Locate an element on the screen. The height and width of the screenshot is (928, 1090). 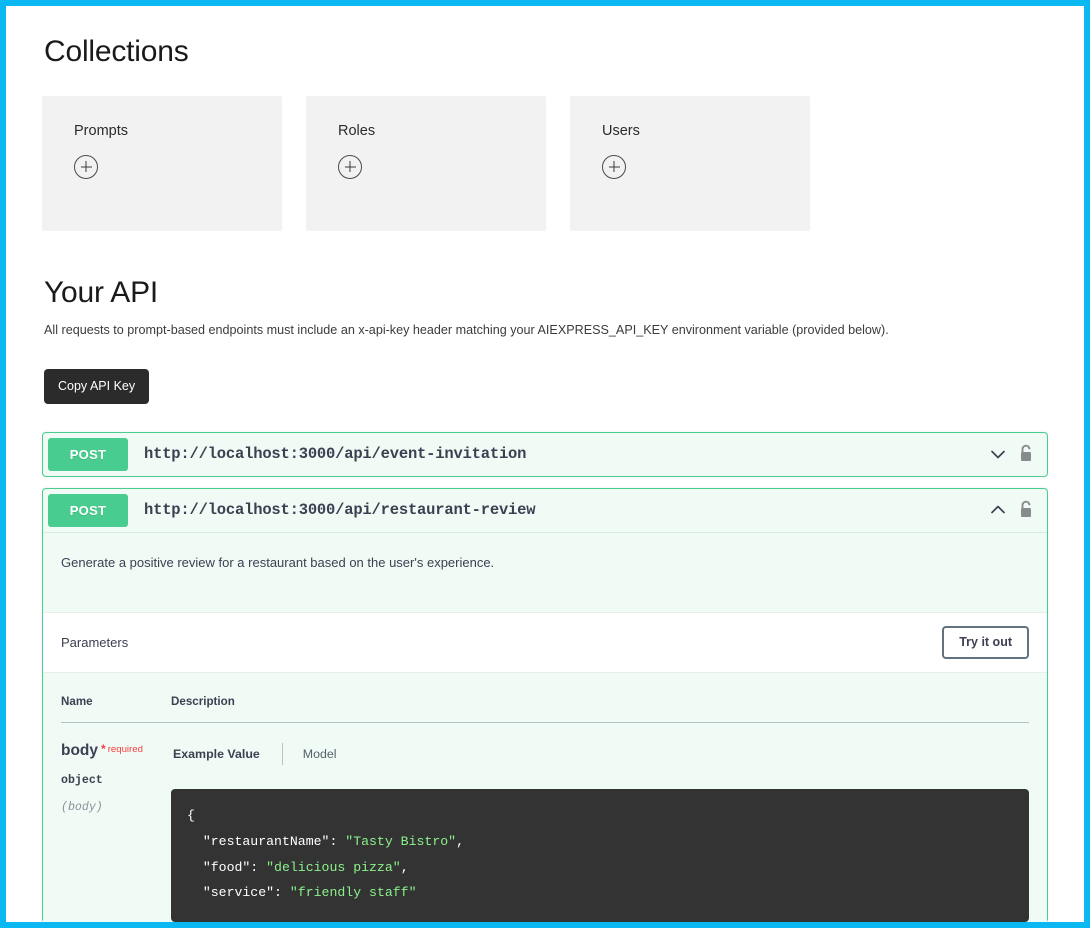
collection-card-prompts: Prompts is located at coordinates (162, 163).